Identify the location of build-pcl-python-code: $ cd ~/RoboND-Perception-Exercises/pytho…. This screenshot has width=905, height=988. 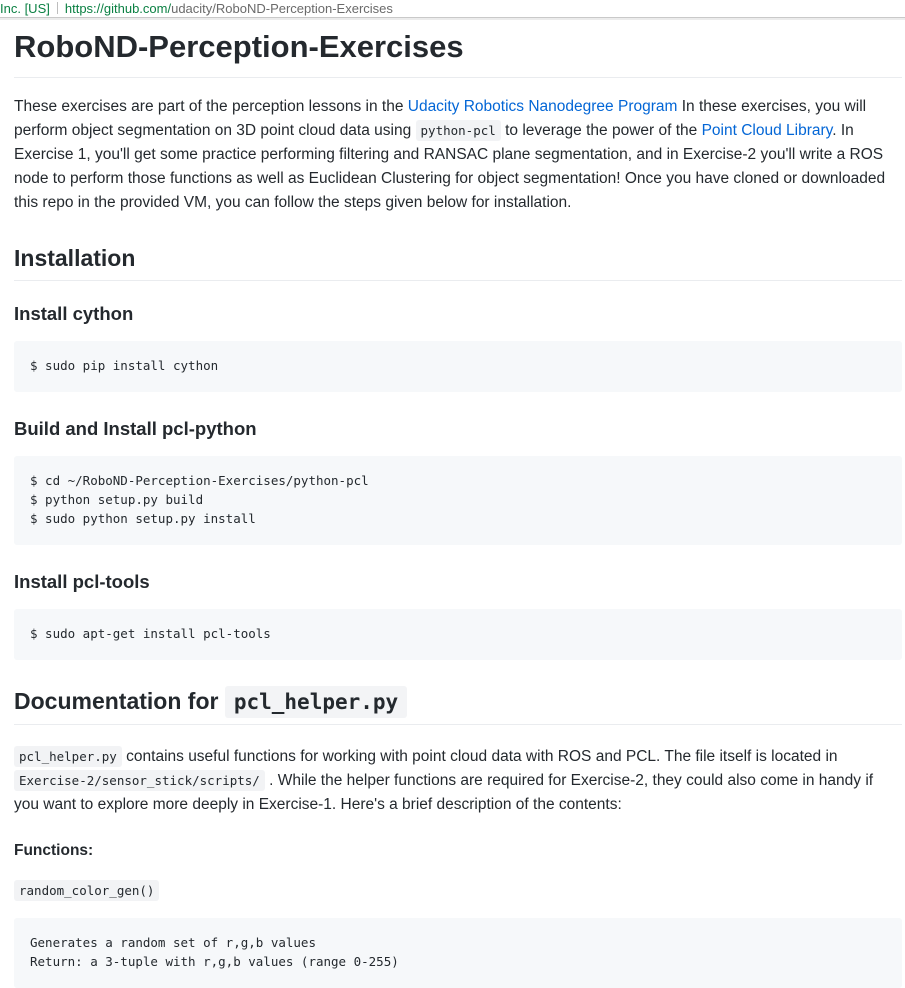
(458, 500).